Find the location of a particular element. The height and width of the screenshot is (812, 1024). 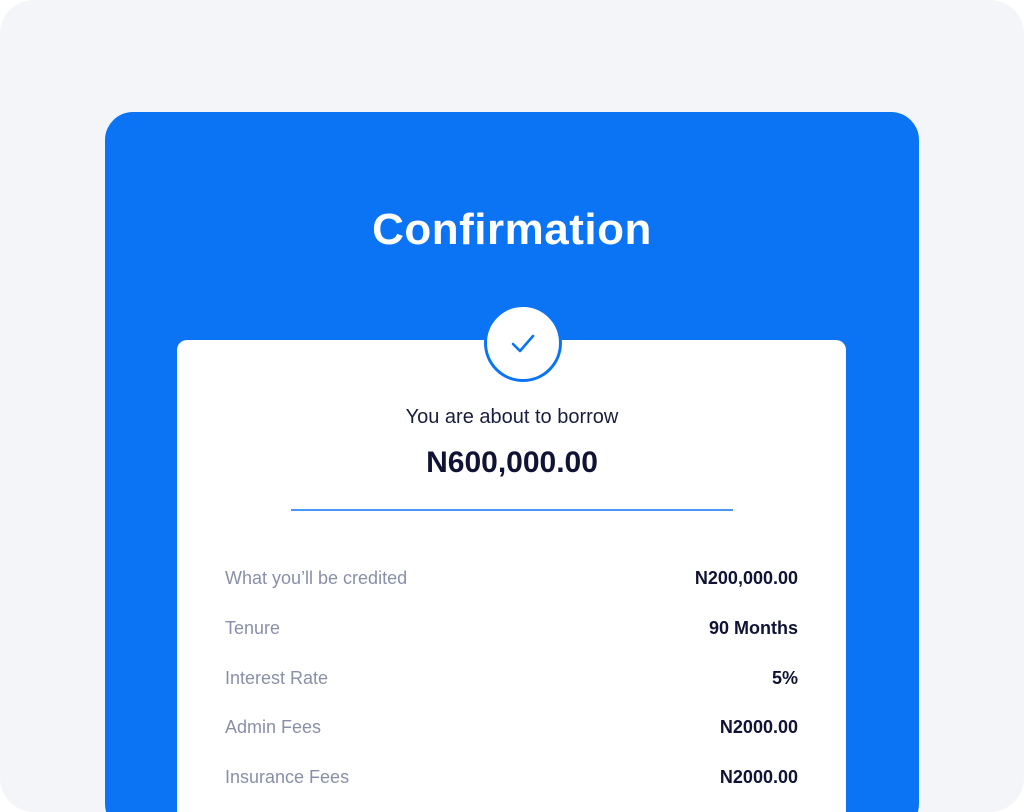

detail-value: 5% is located at coordinates (784, 677).